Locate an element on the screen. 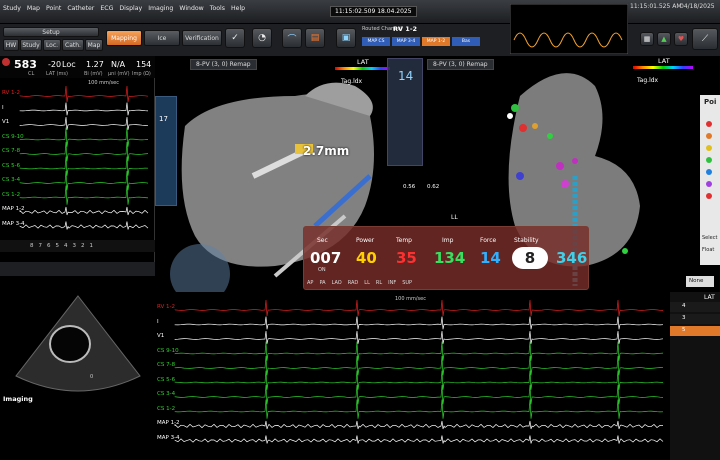  left-map-title: 8-PV (3, 0) Remap is located at coordinates (223, 64).